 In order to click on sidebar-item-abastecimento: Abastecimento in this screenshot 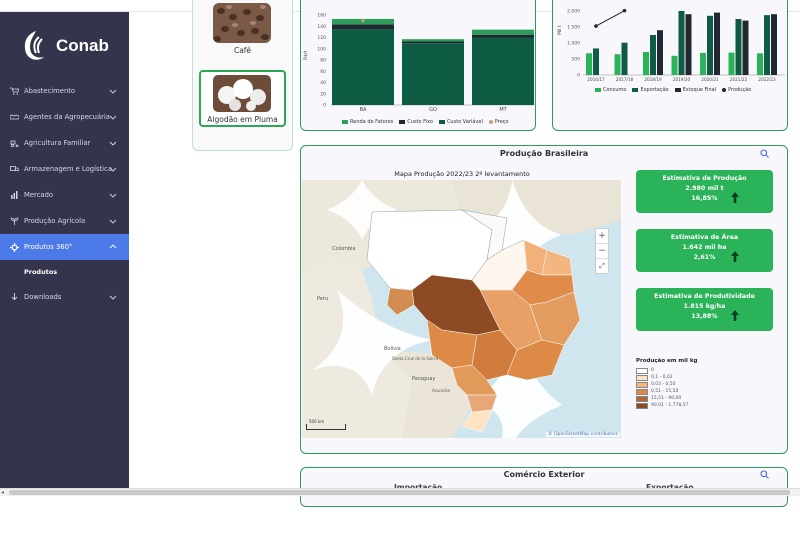, I will do `click(64, 91)`.